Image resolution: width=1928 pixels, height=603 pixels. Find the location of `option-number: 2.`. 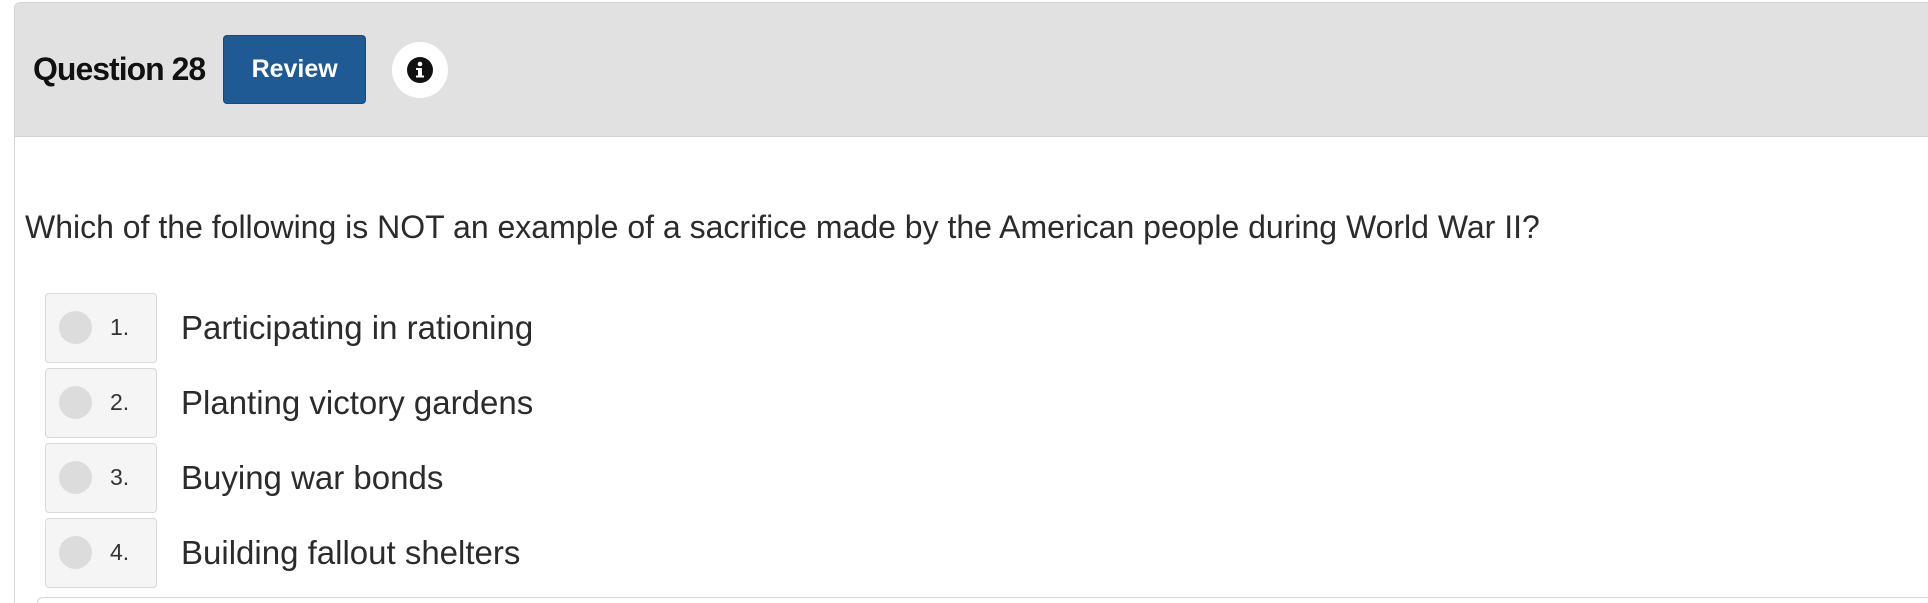

option-number: 2. is located at coordinates (120, 402).